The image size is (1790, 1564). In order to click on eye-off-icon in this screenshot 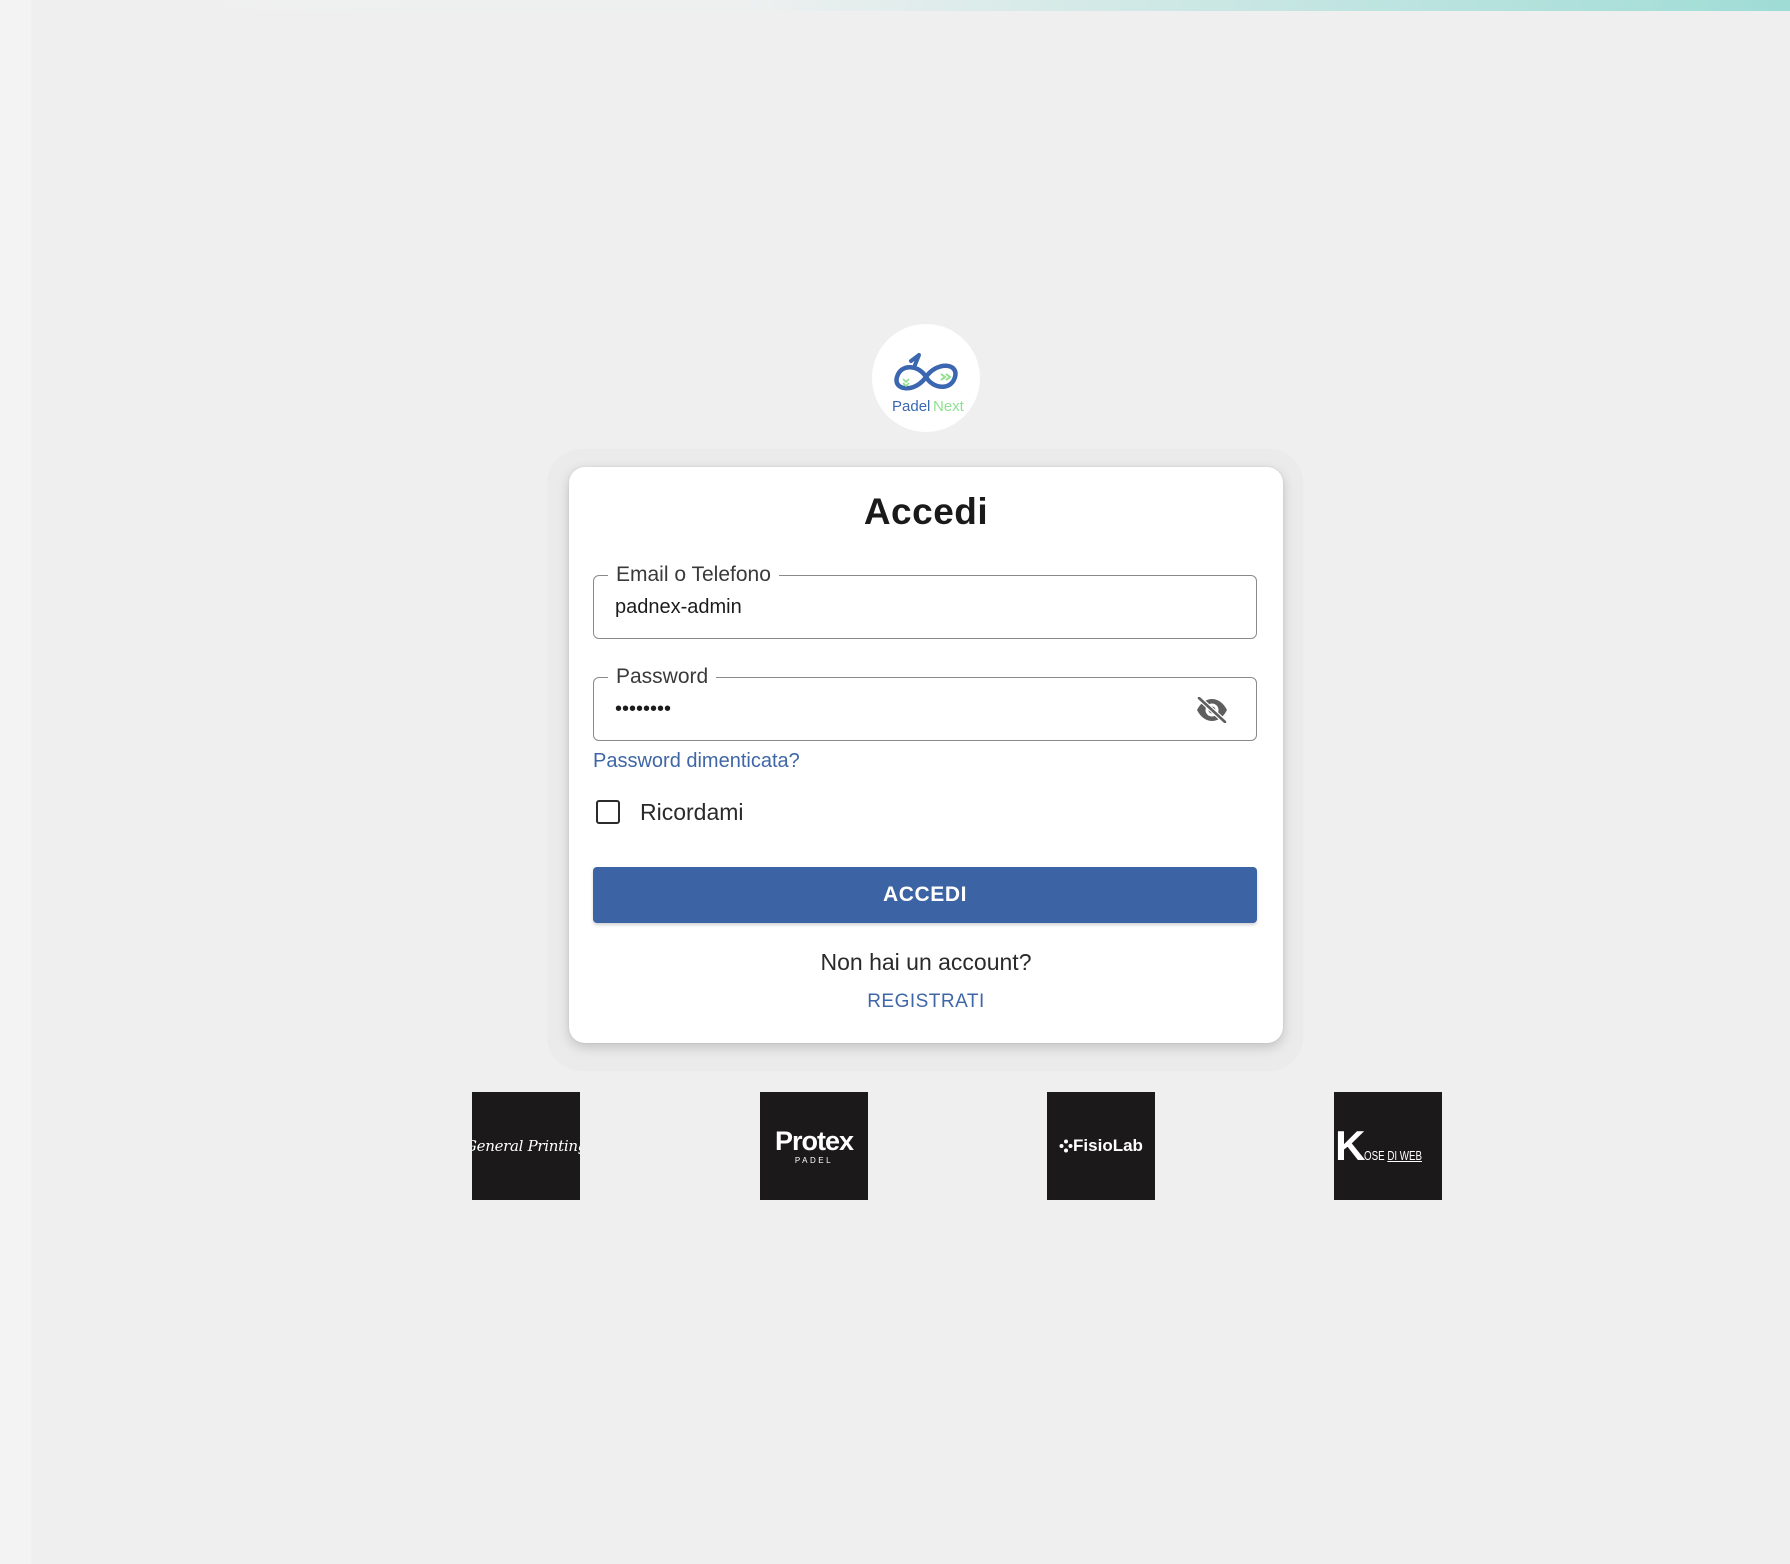, I will do `click(1212, 710)`.